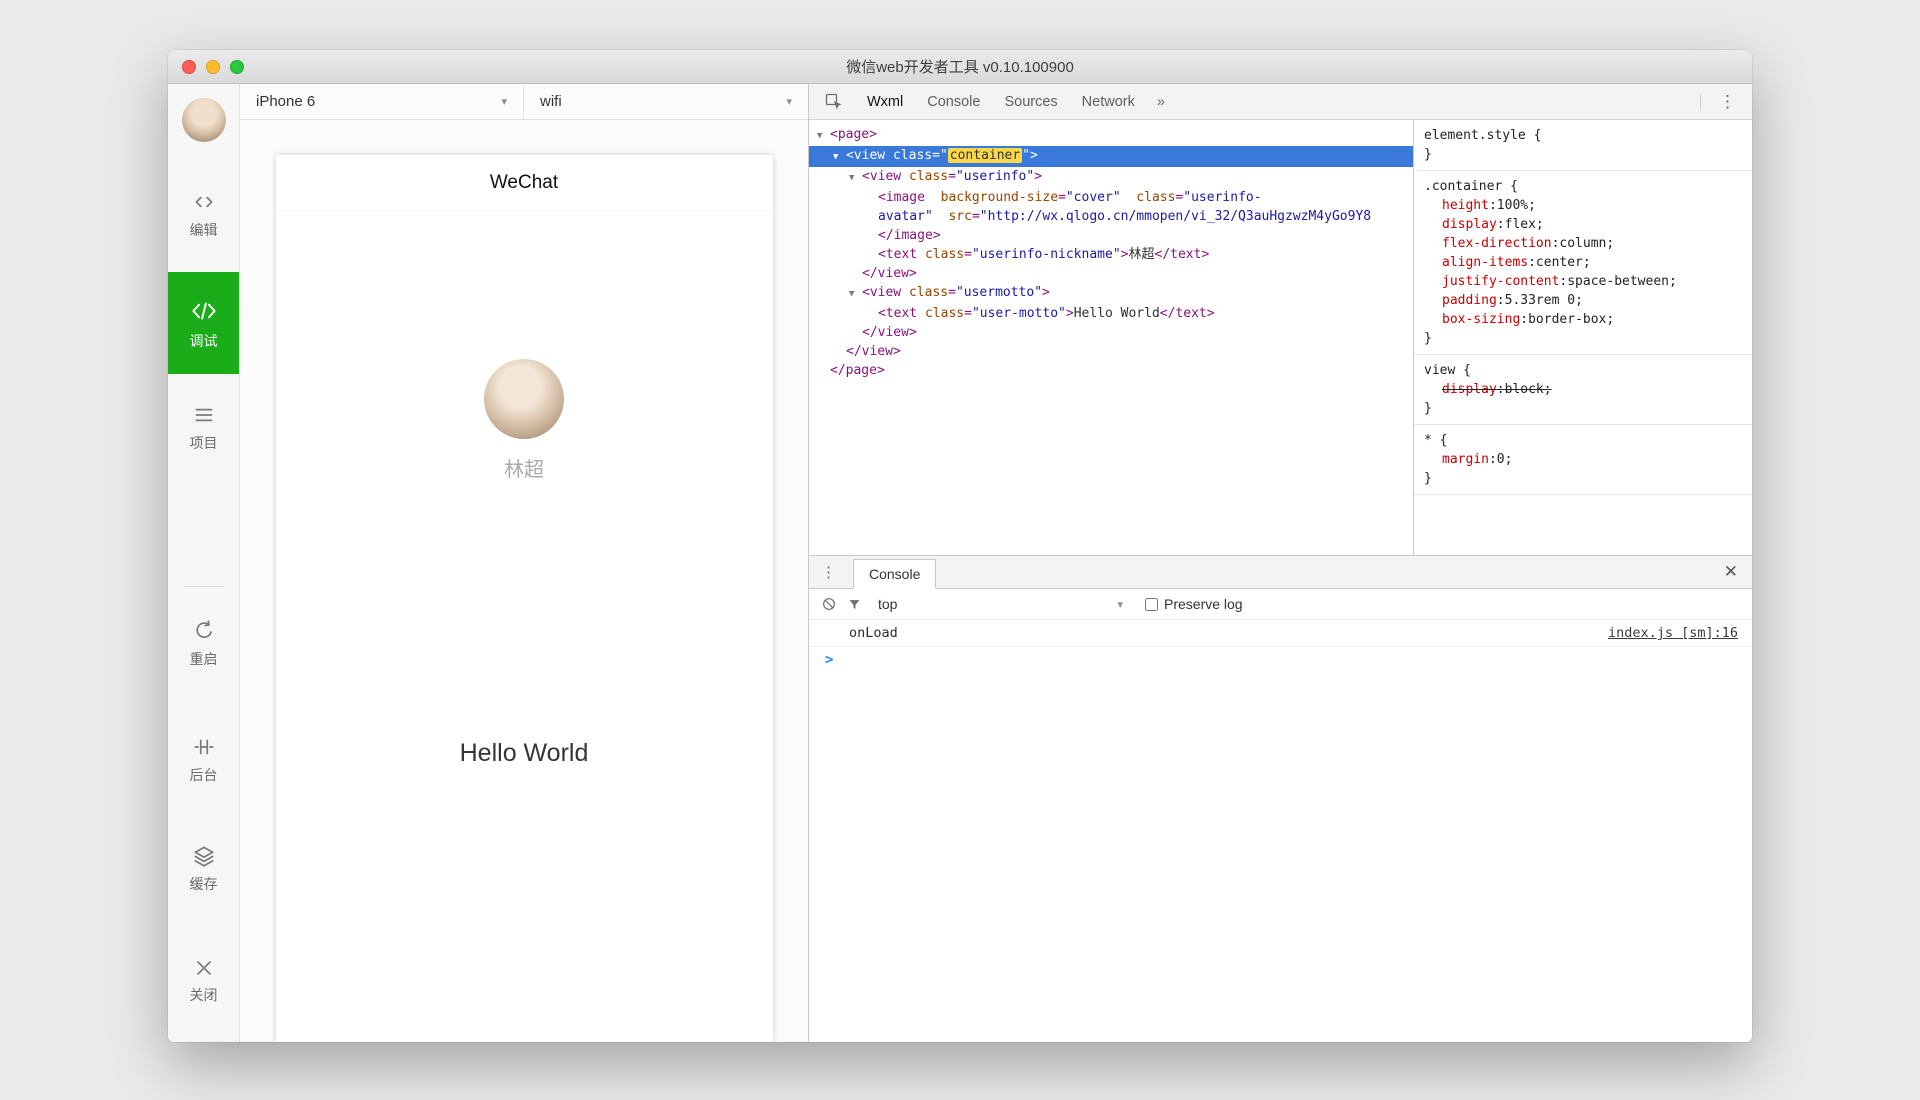  What do you see at coordinates (1108, 101) in the screenshot?
I see `tab-network: Network` at bounding box center [1108, 101].